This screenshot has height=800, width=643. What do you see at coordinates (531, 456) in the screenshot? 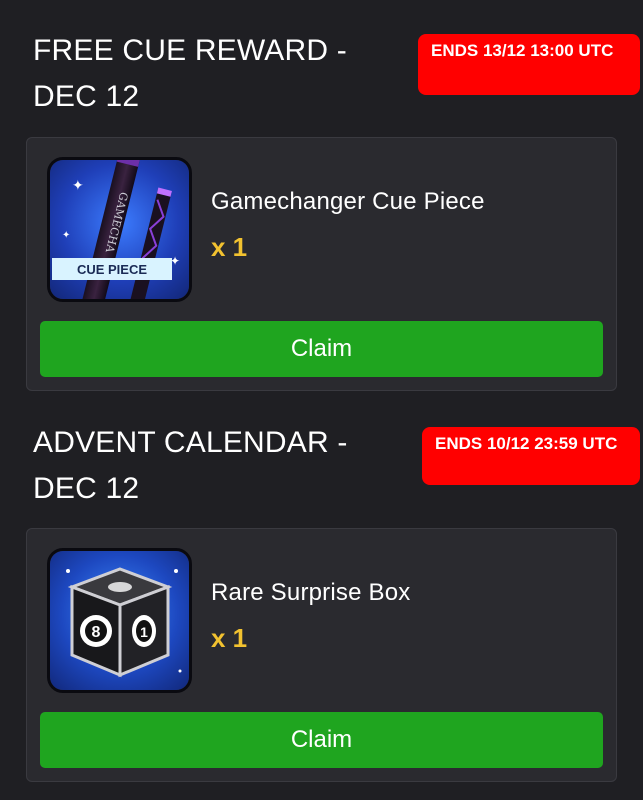
I see `ends-badge: ENDS 10/12 23:59 UTC` at bounding box center [531, 456].